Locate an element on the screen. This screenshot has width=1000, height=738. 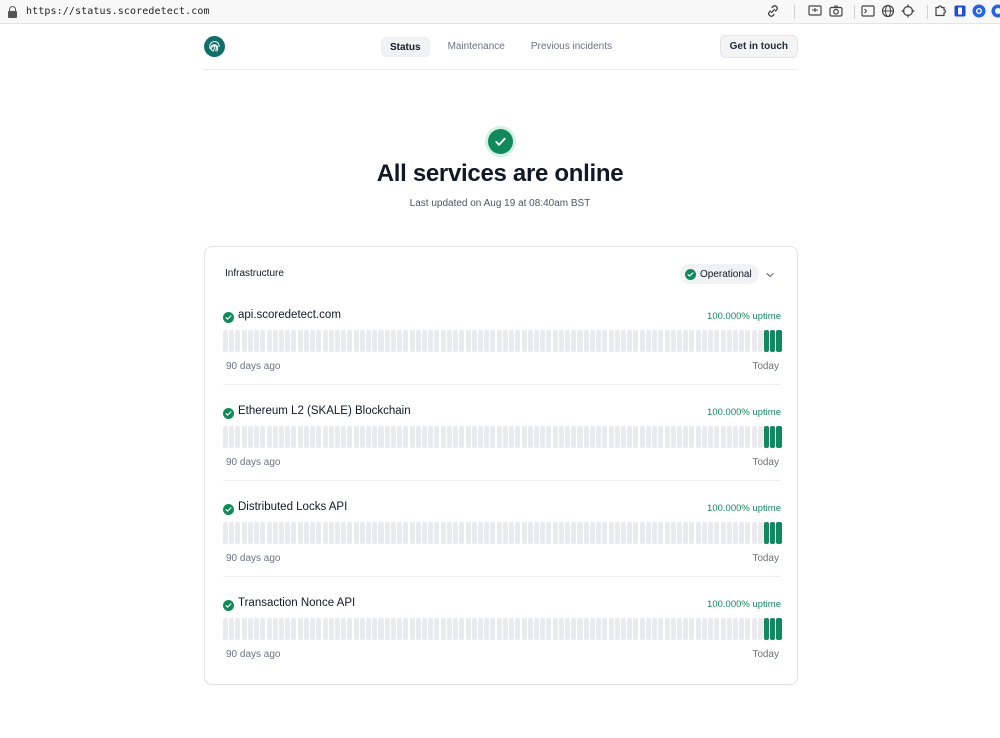
chevron-down-icon is located at coordinates (770, 274).